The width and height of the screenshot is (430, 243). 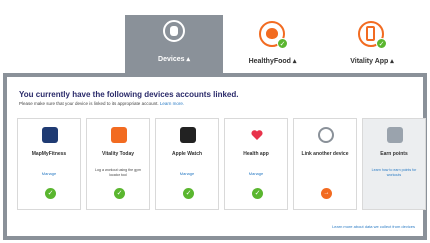 I want to click on card-title: Vitality Today, so click(x=118, y=154).